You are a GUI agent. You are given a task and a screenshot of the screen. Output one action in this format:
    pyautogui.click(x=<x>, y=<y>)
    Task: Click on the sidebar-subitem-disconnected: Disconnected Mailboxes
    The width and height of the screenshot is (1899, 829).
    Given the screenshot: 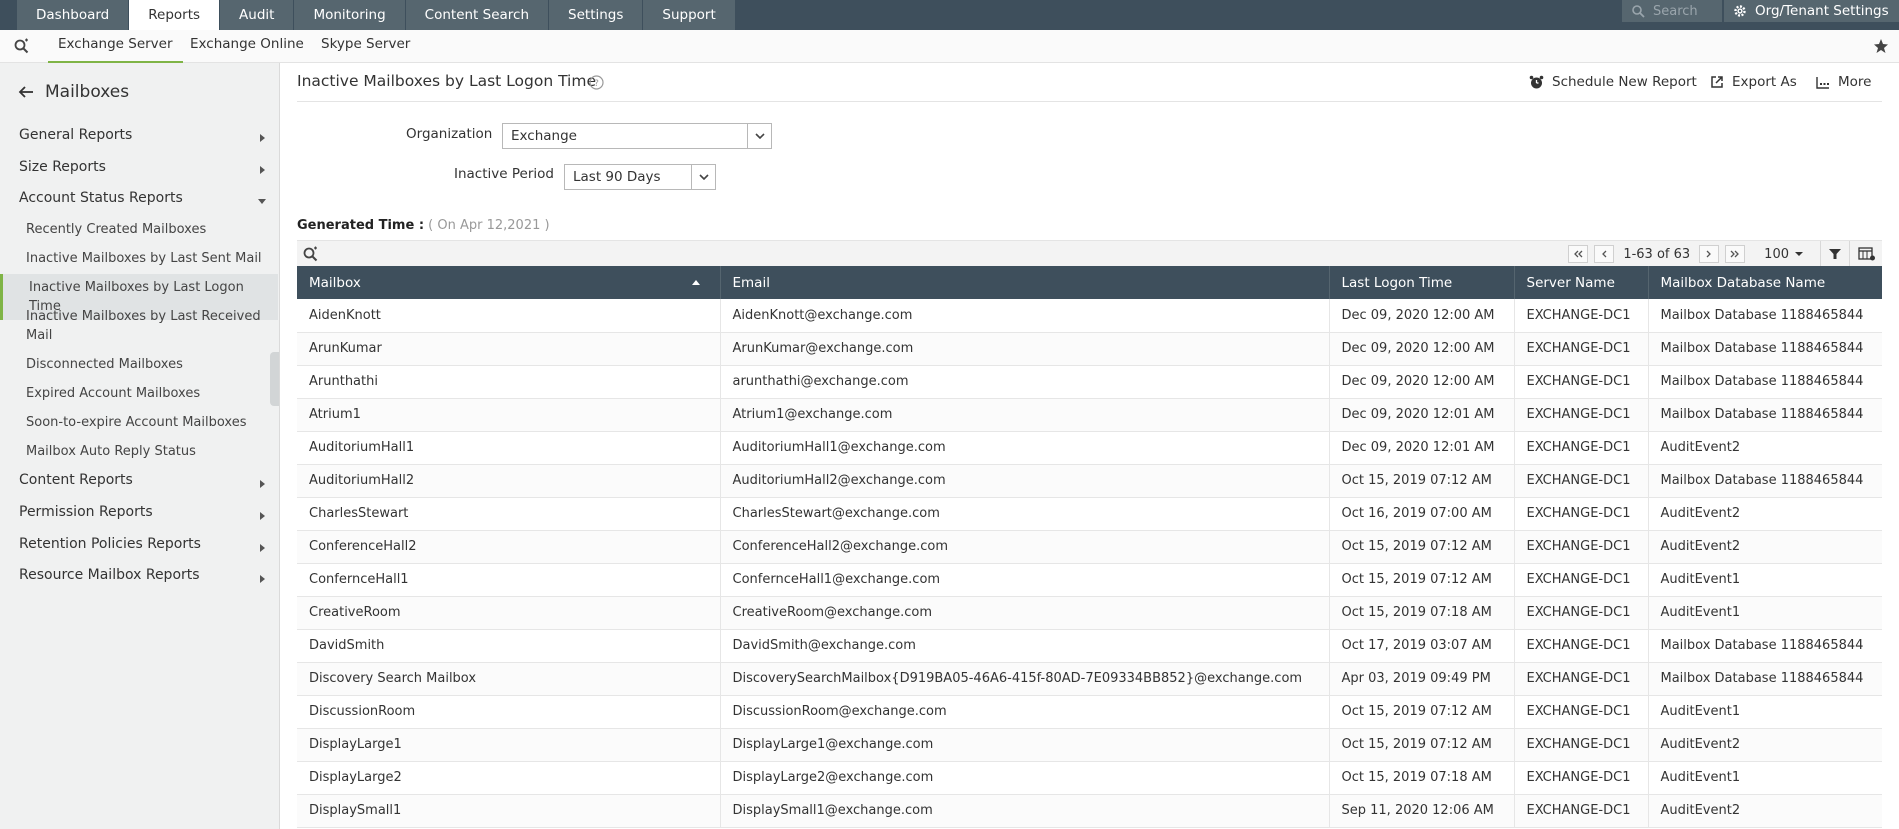 What is the action you would take?
    pyautogui.click(x=148, y=364)
    